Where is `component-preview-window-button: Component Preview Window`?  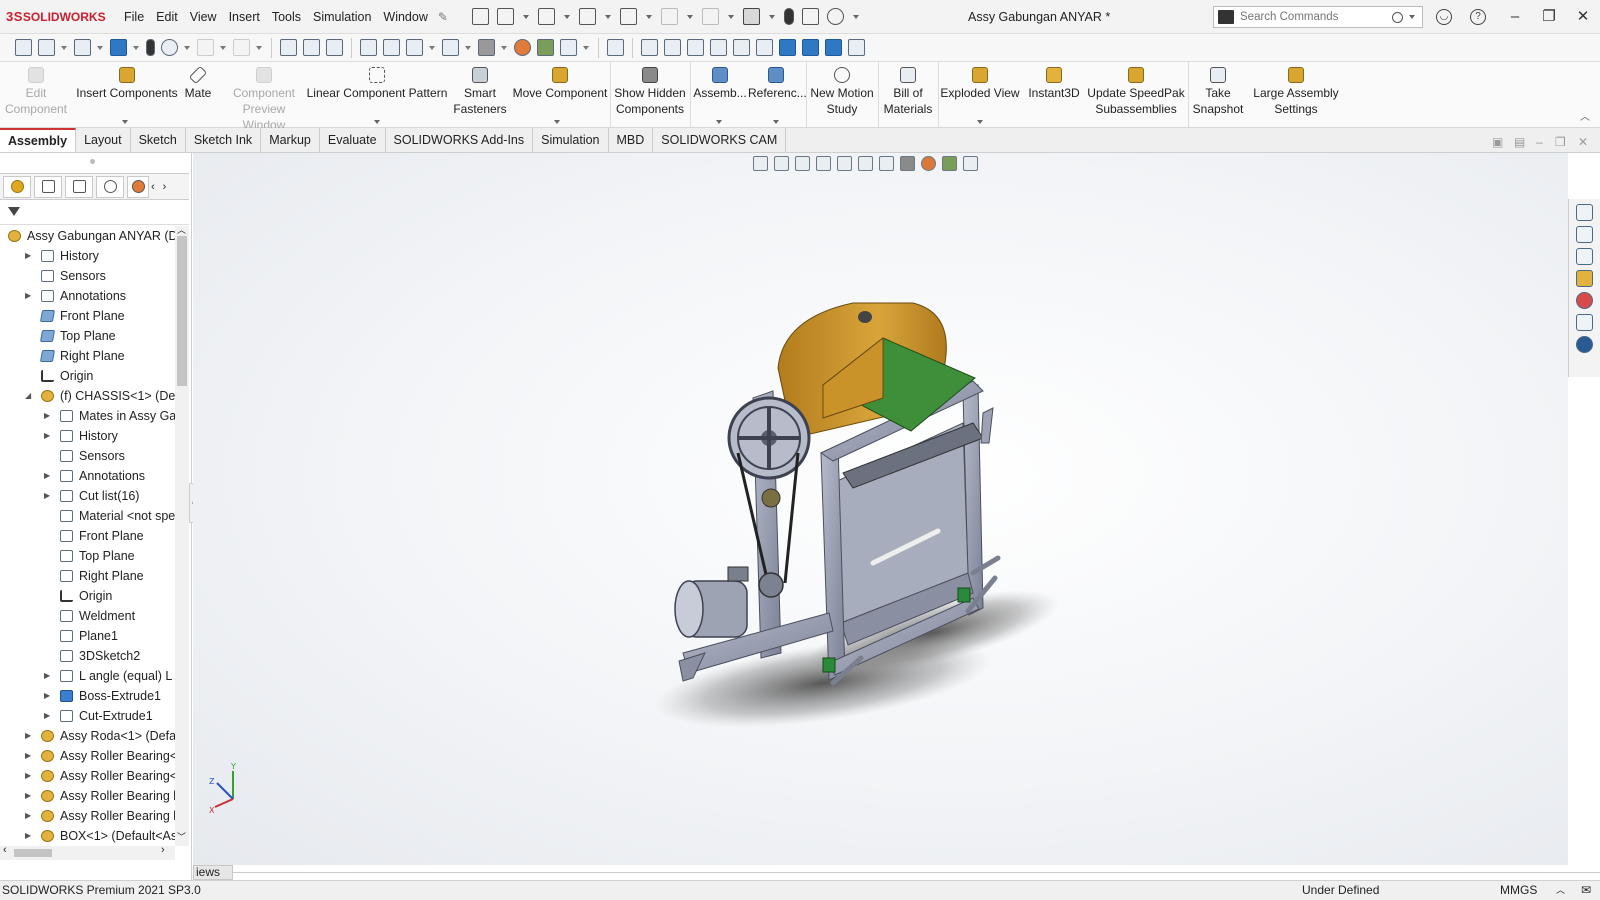
component-preview-window-button: Component Preview Window is located at coordinates (264, 98).